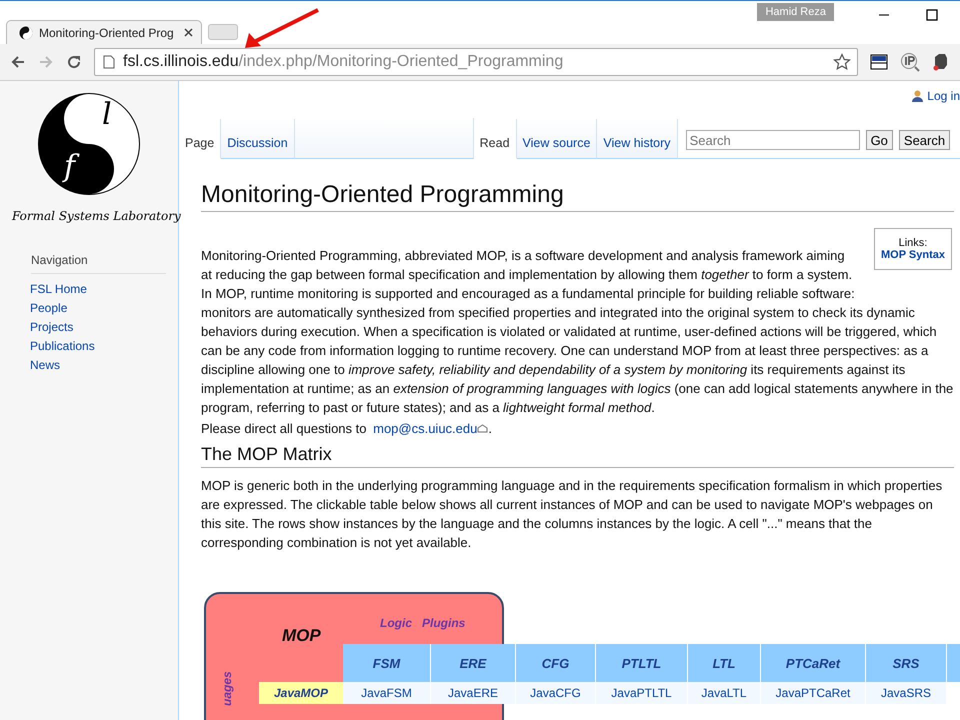 The height and width of the screenshot is (720, 960). I want to click on column-header: LTL, so click(724, 663).